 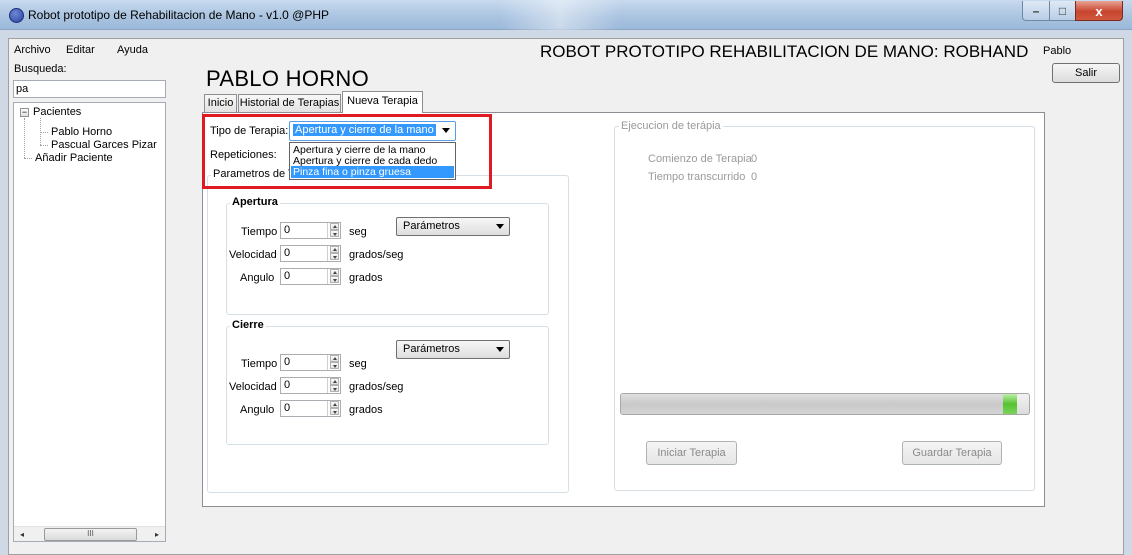 I want to click on close-button: x, so click(x=1099, y=11).